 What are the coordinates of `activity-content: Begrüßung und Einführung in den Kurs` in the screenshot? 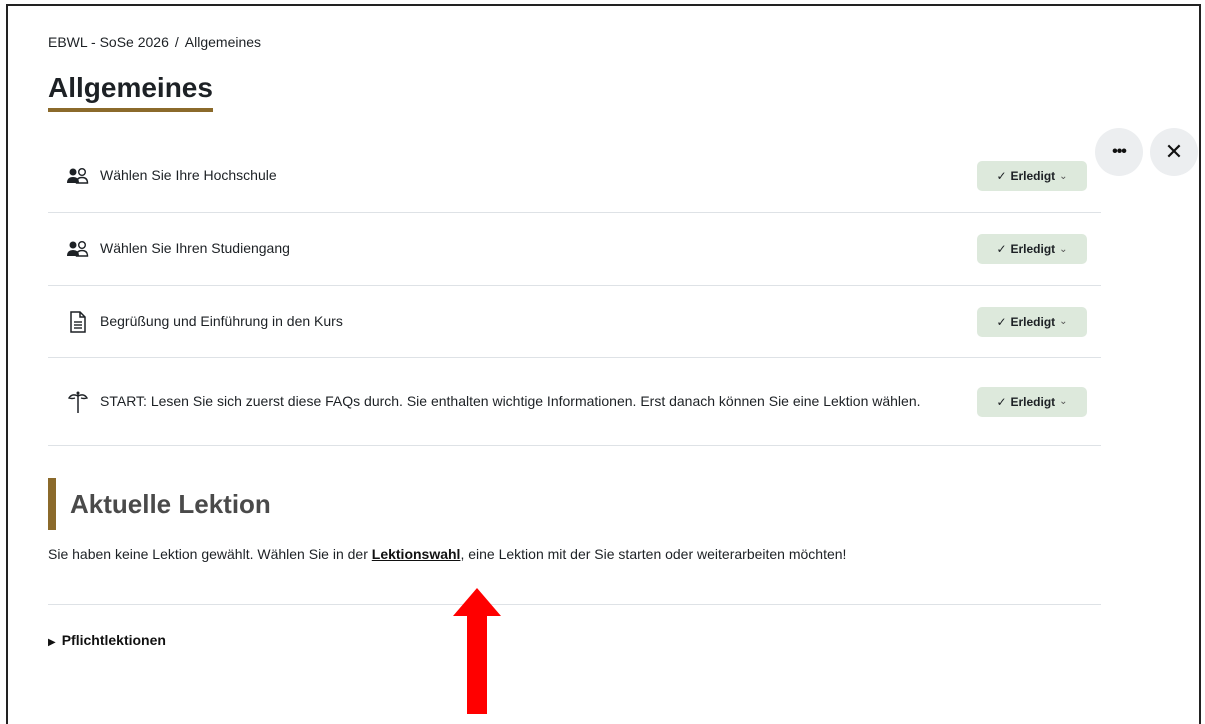 It's located at (195, 322).